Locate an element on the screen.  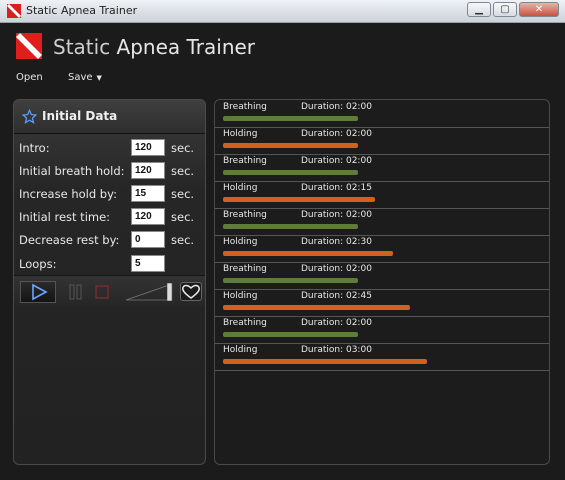
increase-hold-input: 15 is located at coordinates (148, 193).